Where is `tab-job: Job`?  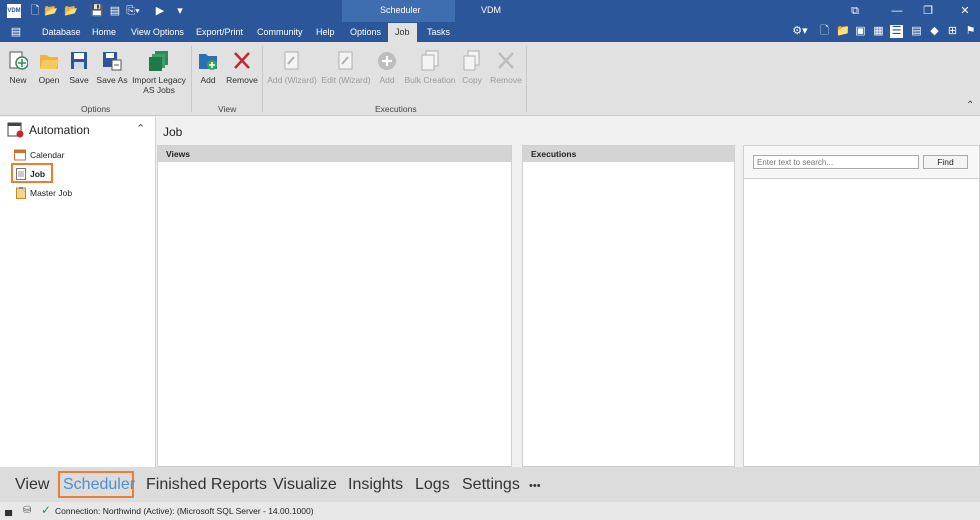 tab-job: Job is located at coordinates (402, 32).